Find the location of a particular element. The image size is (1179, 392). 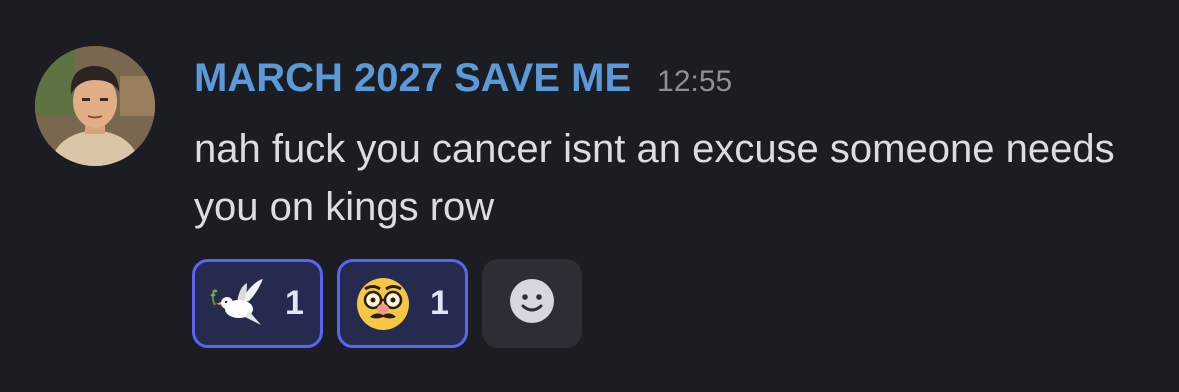

dove-icon is located at coordinates (238, 304).